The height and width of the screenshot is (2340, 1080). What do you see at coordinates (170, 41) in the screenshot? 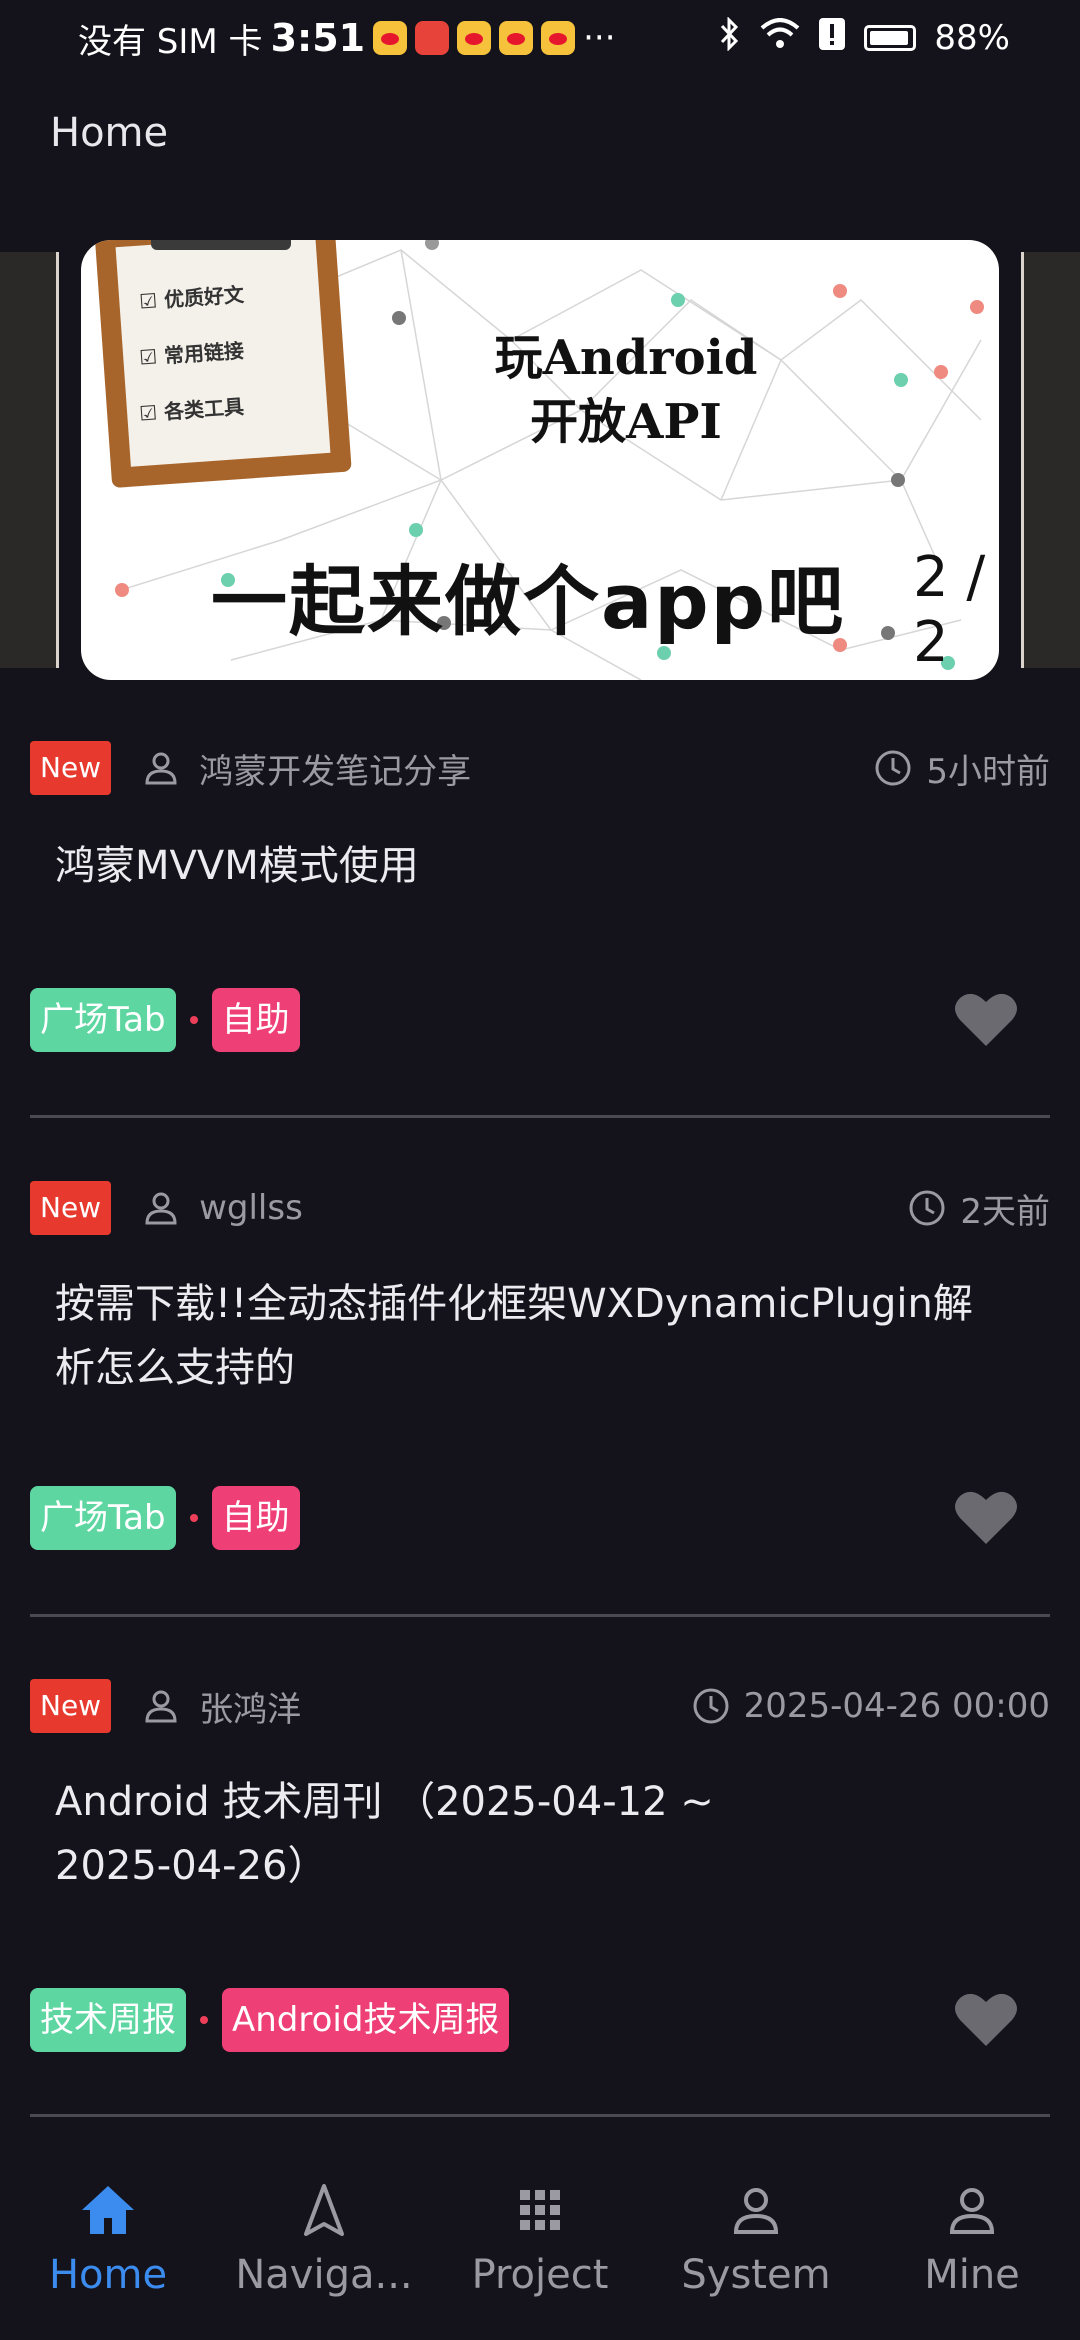
I see `carrier-label: 没有 SIM 卡` at bounding box center [170, 41].